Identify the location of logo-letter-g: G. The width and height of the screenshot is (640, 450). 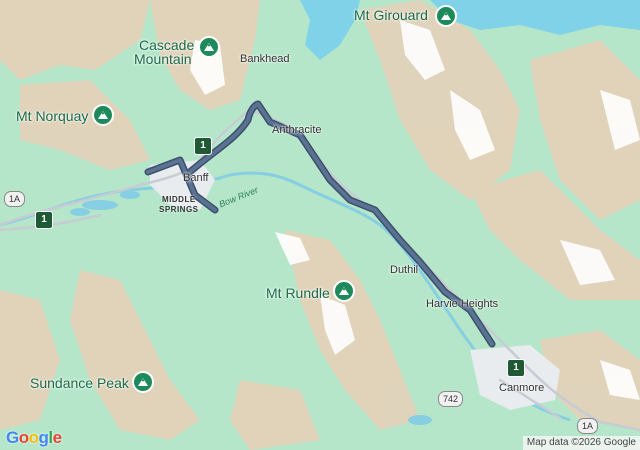
(12, 437).